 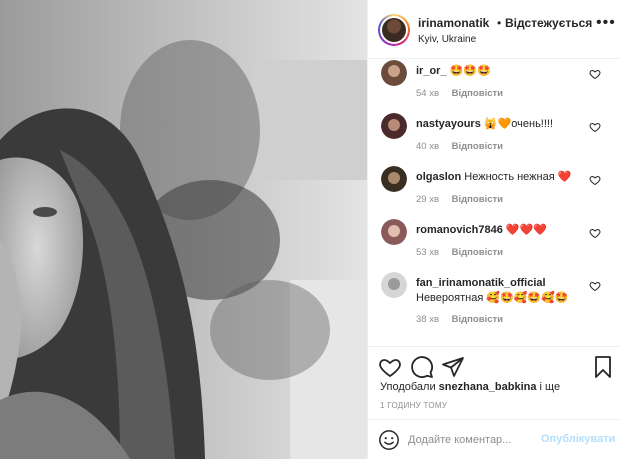 What do you see at coordinates (453, 23) in the screenshot?
I see `author-username: irinamonatik` at bounding box center [453, 23].